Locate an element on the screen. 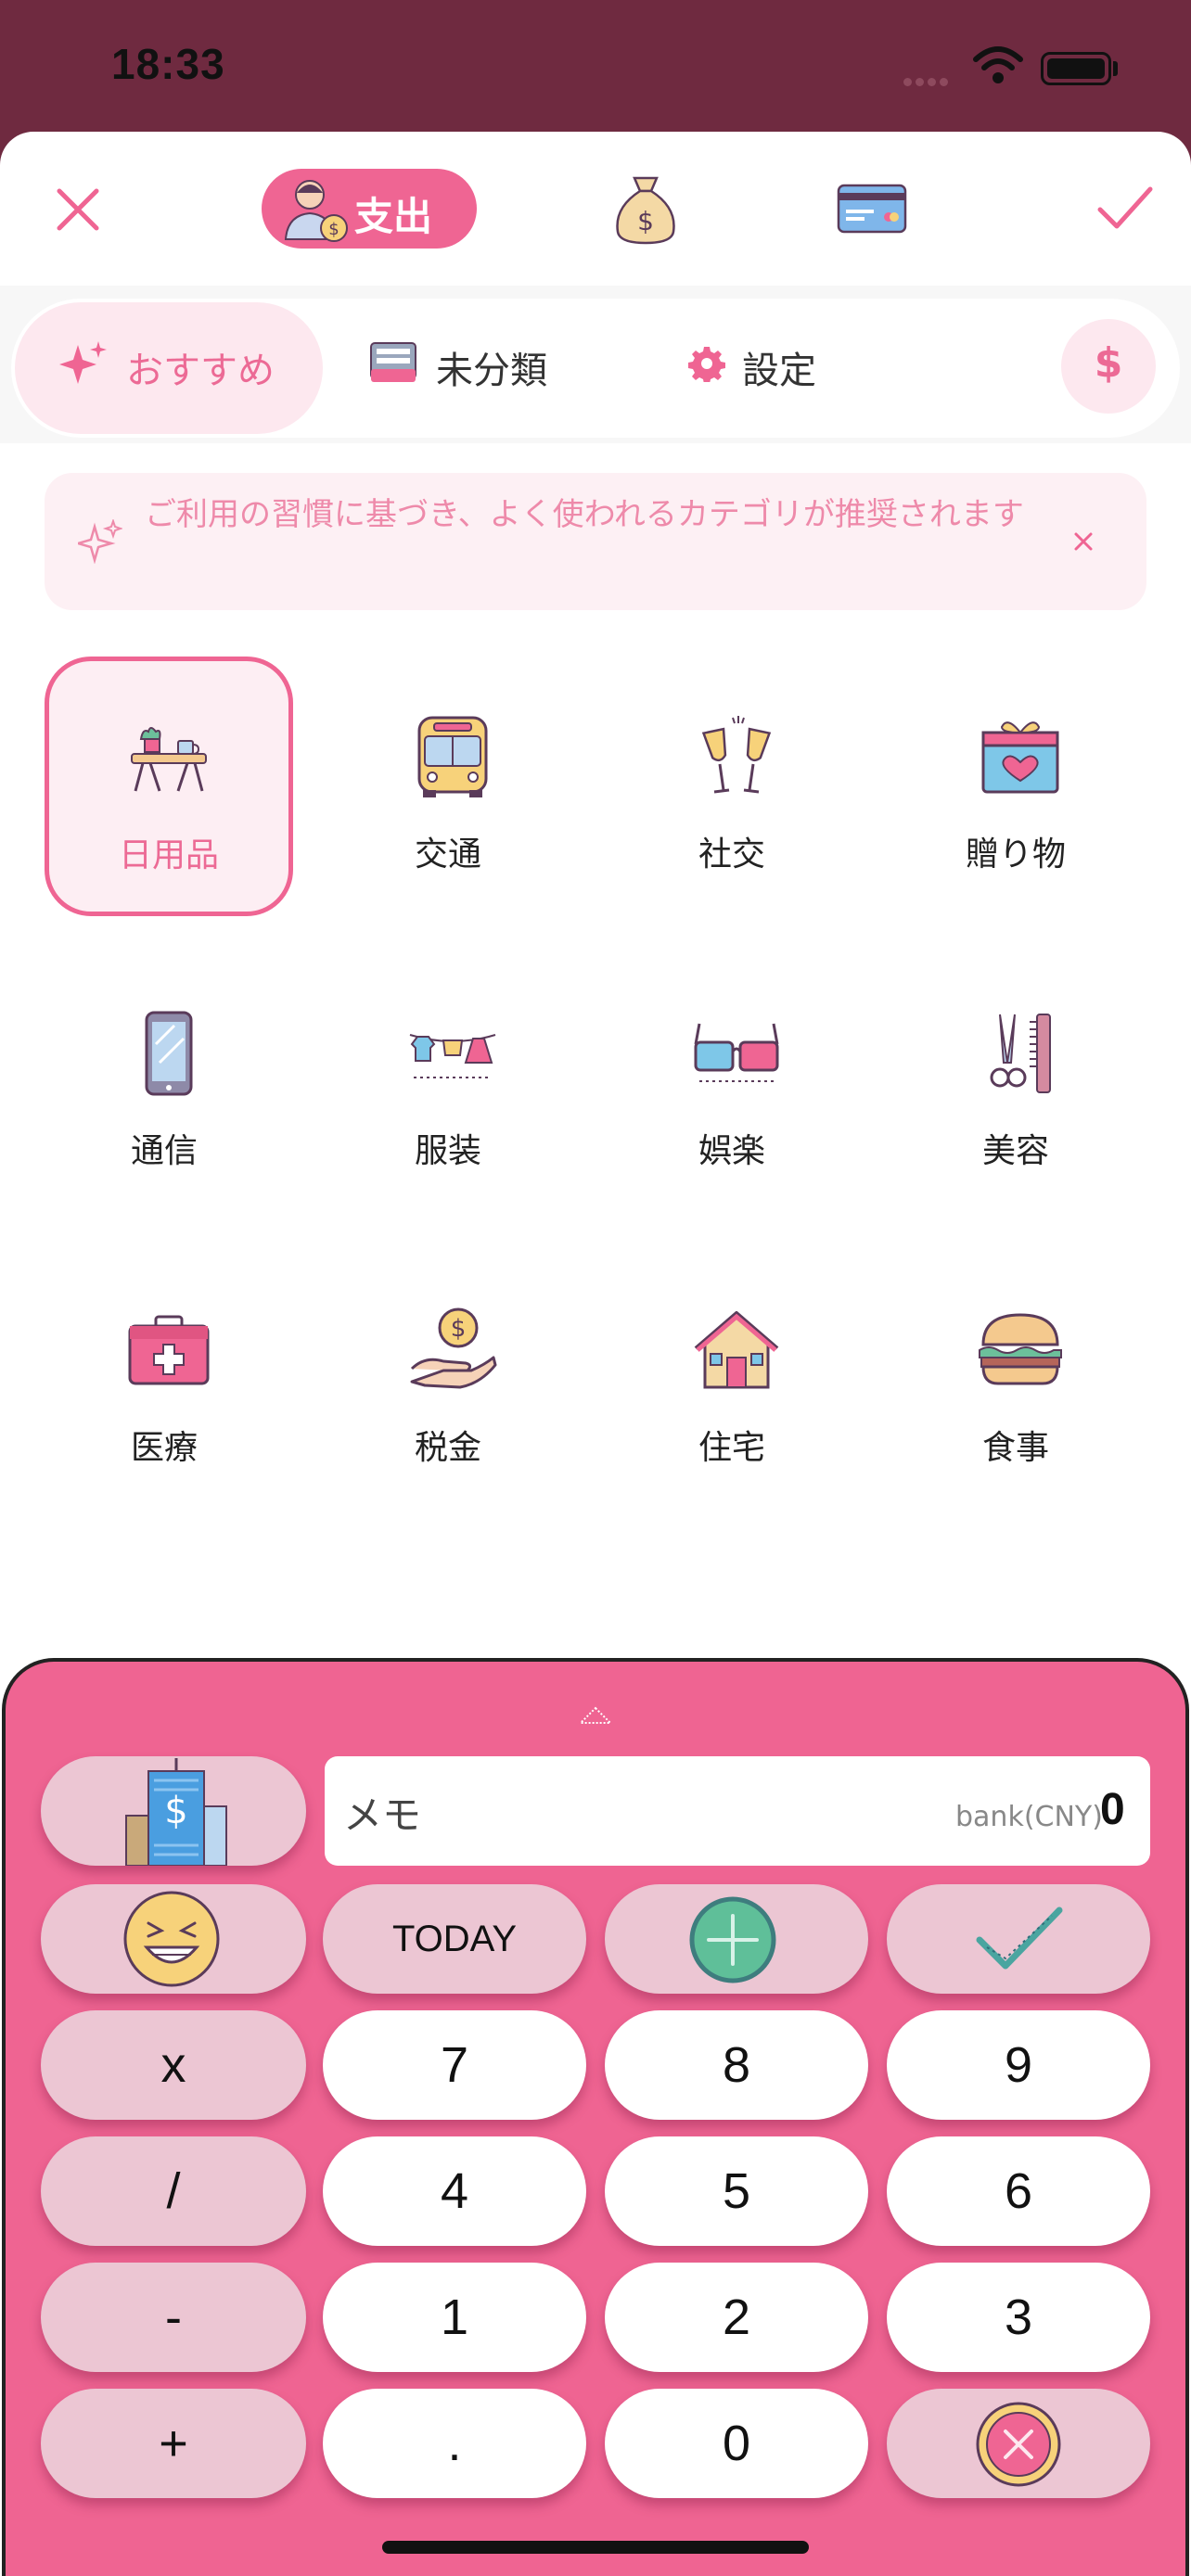  minus-key: - is located at coordinates (173, 2317).